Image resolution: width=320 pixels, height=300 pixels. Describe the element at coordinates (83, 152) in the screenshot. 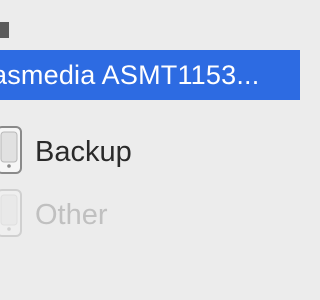

I see `sidebar-item-label: Backup` at that location.